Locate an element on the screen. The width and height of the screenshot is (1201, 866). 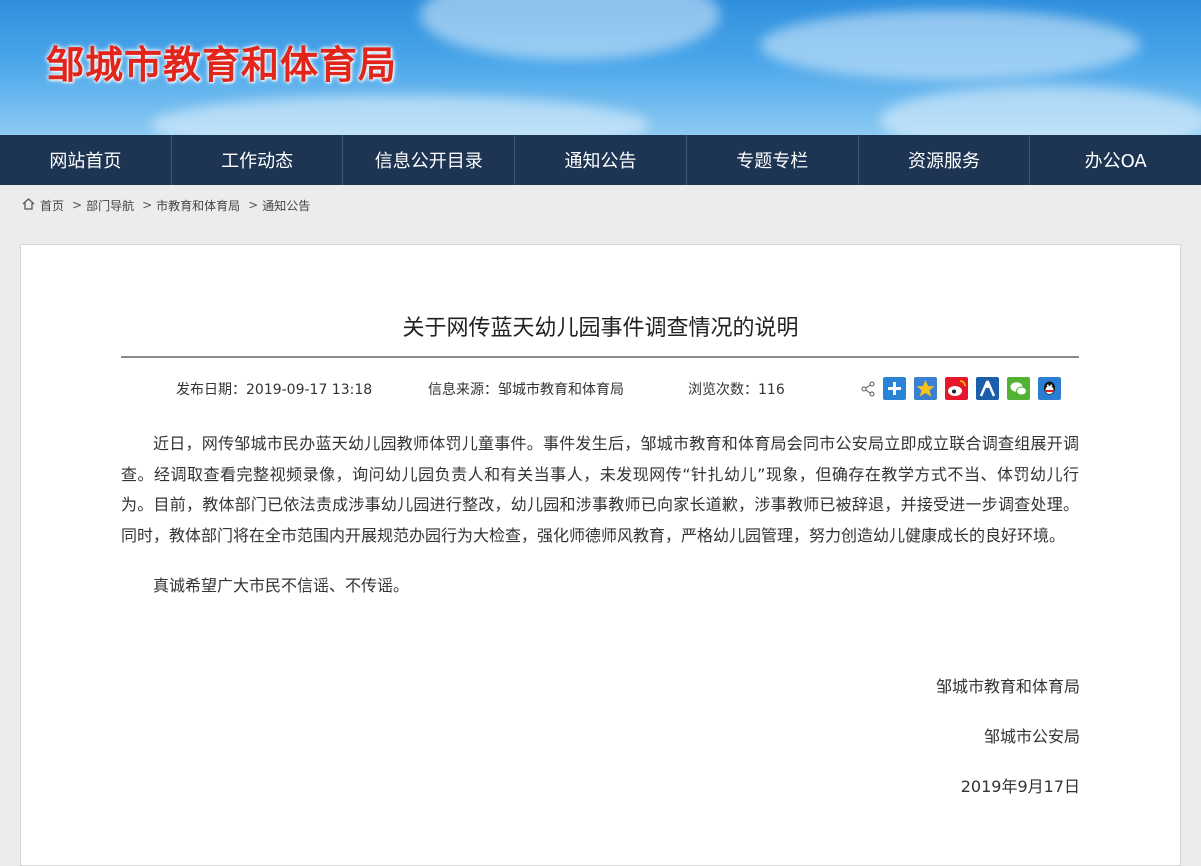
signature-police: 邹城市公安局 is located at coordinates (1031, 736).